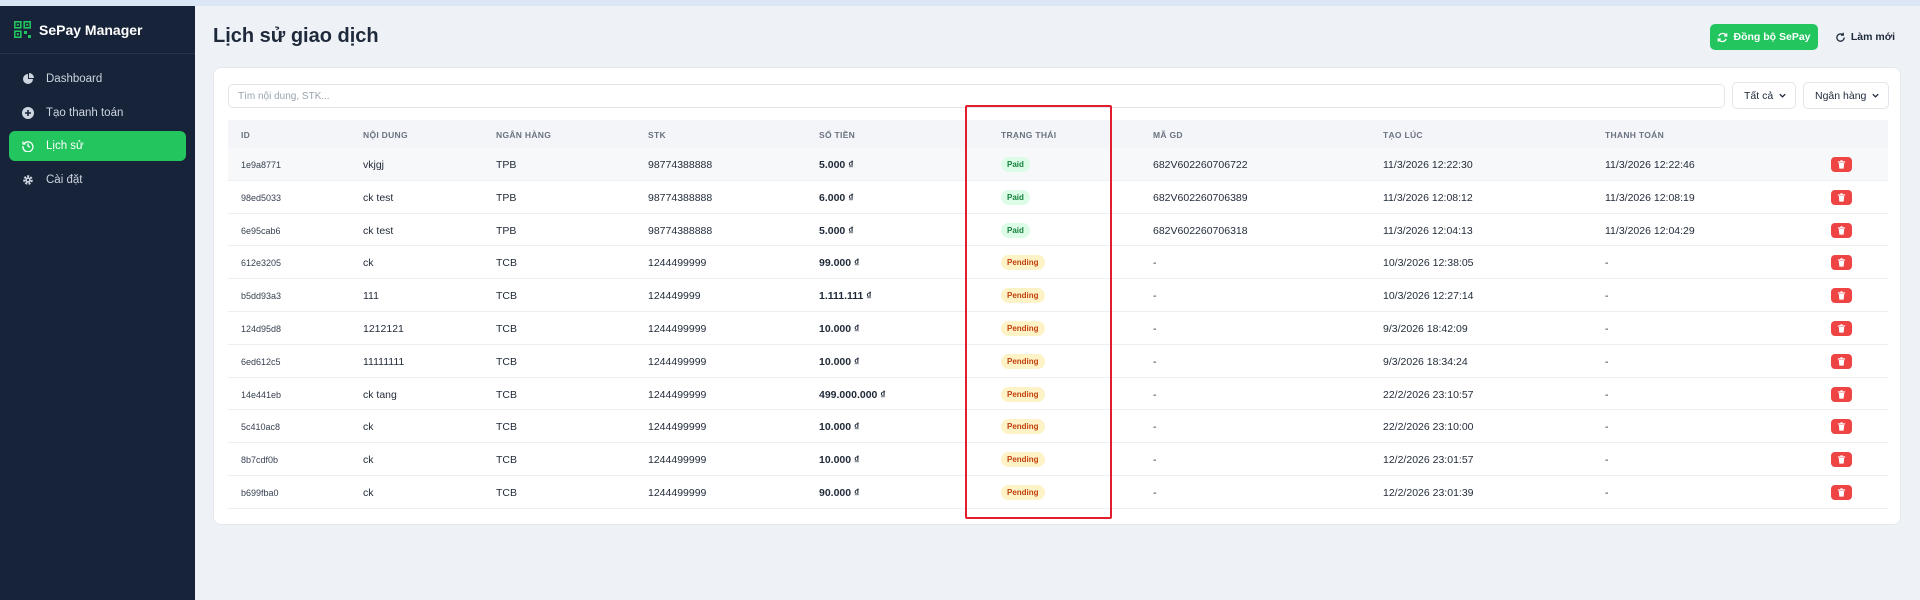  I want to click on cell-amount: 499.000.000 ₫, so click(852, 394).